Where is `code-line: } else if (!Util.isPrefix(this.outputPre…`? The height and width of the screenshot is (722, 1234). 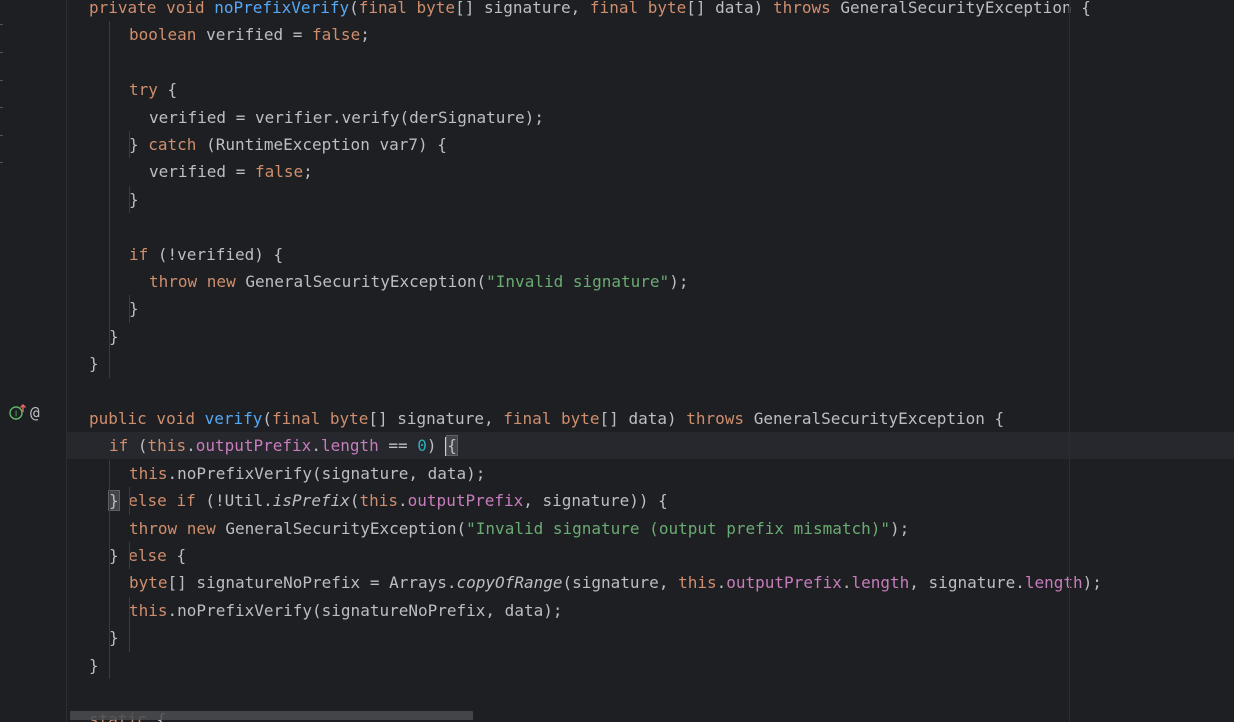 code-line: } else if (!Util.isPrefix(this.outputPre… is located at coordinates (650, 500).